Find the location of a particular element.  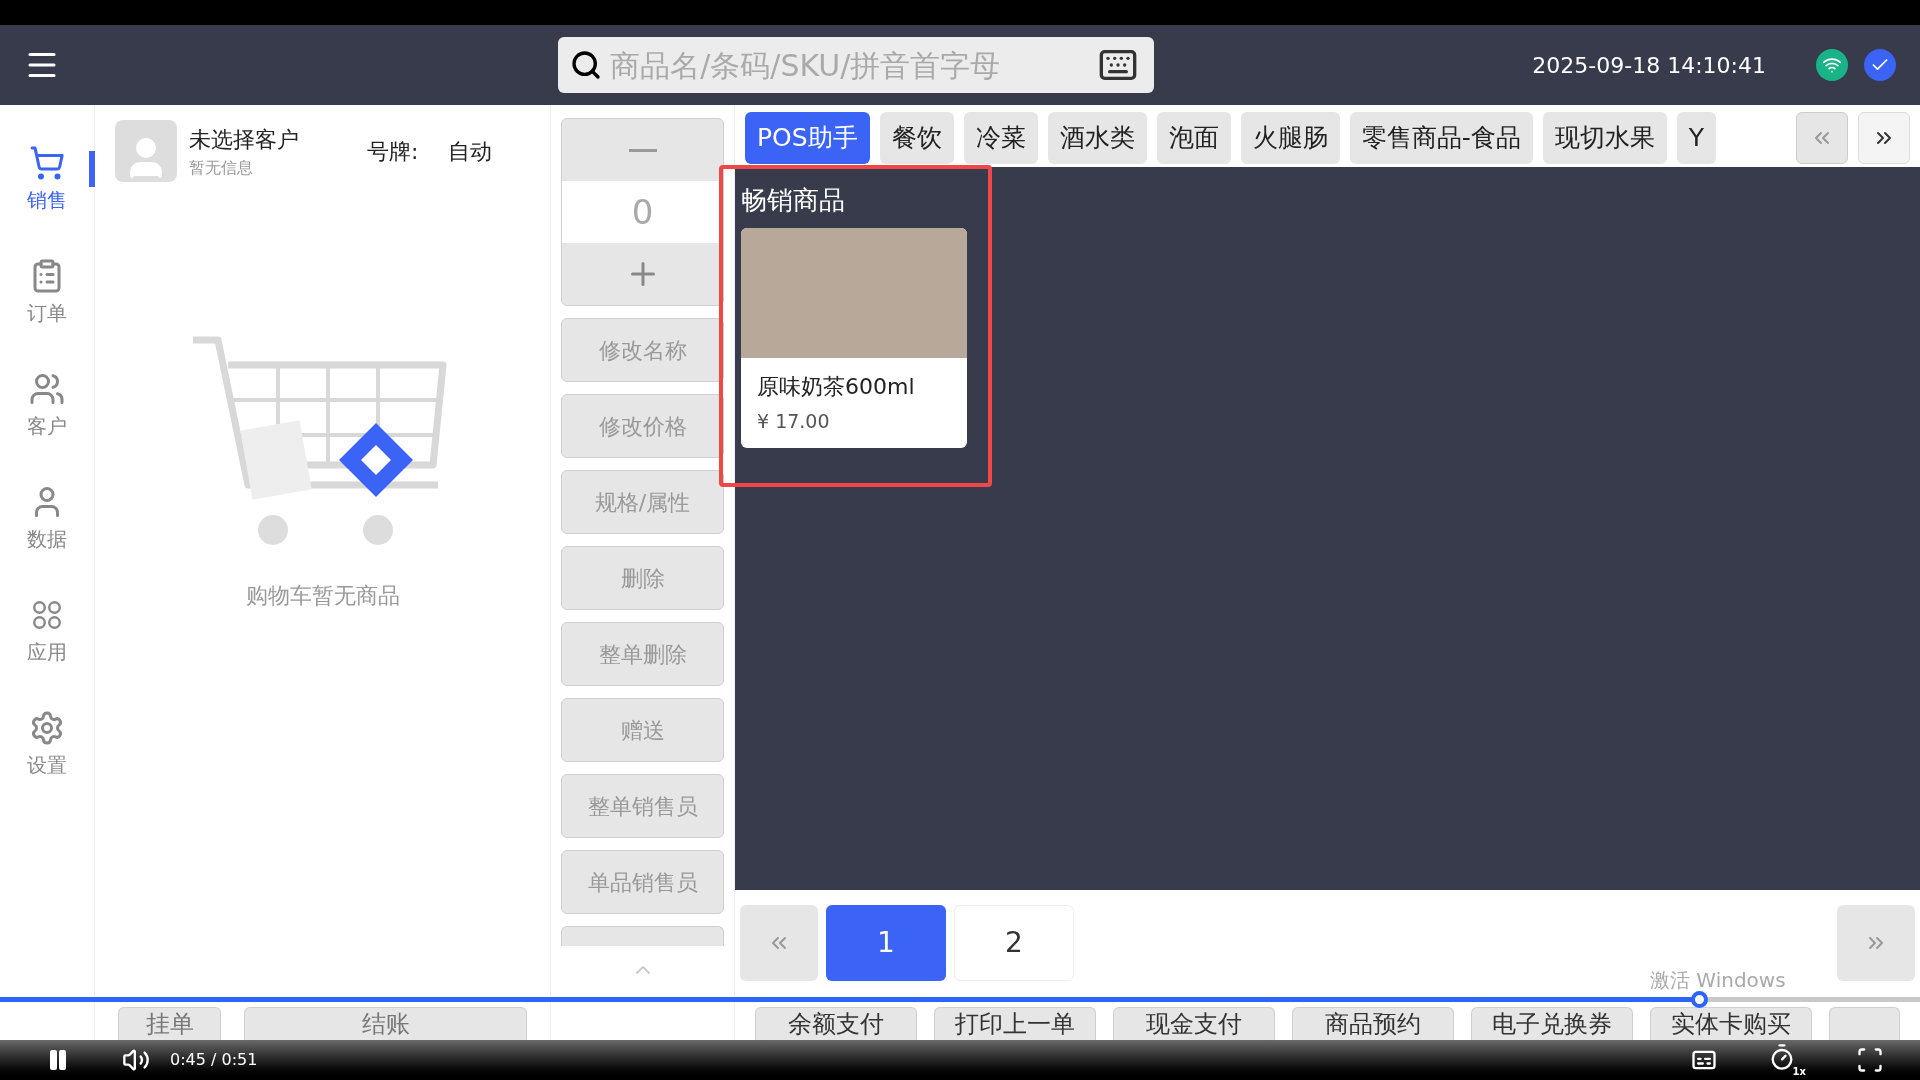

category-tab: POS助手 is located at coordinates (807, 138).